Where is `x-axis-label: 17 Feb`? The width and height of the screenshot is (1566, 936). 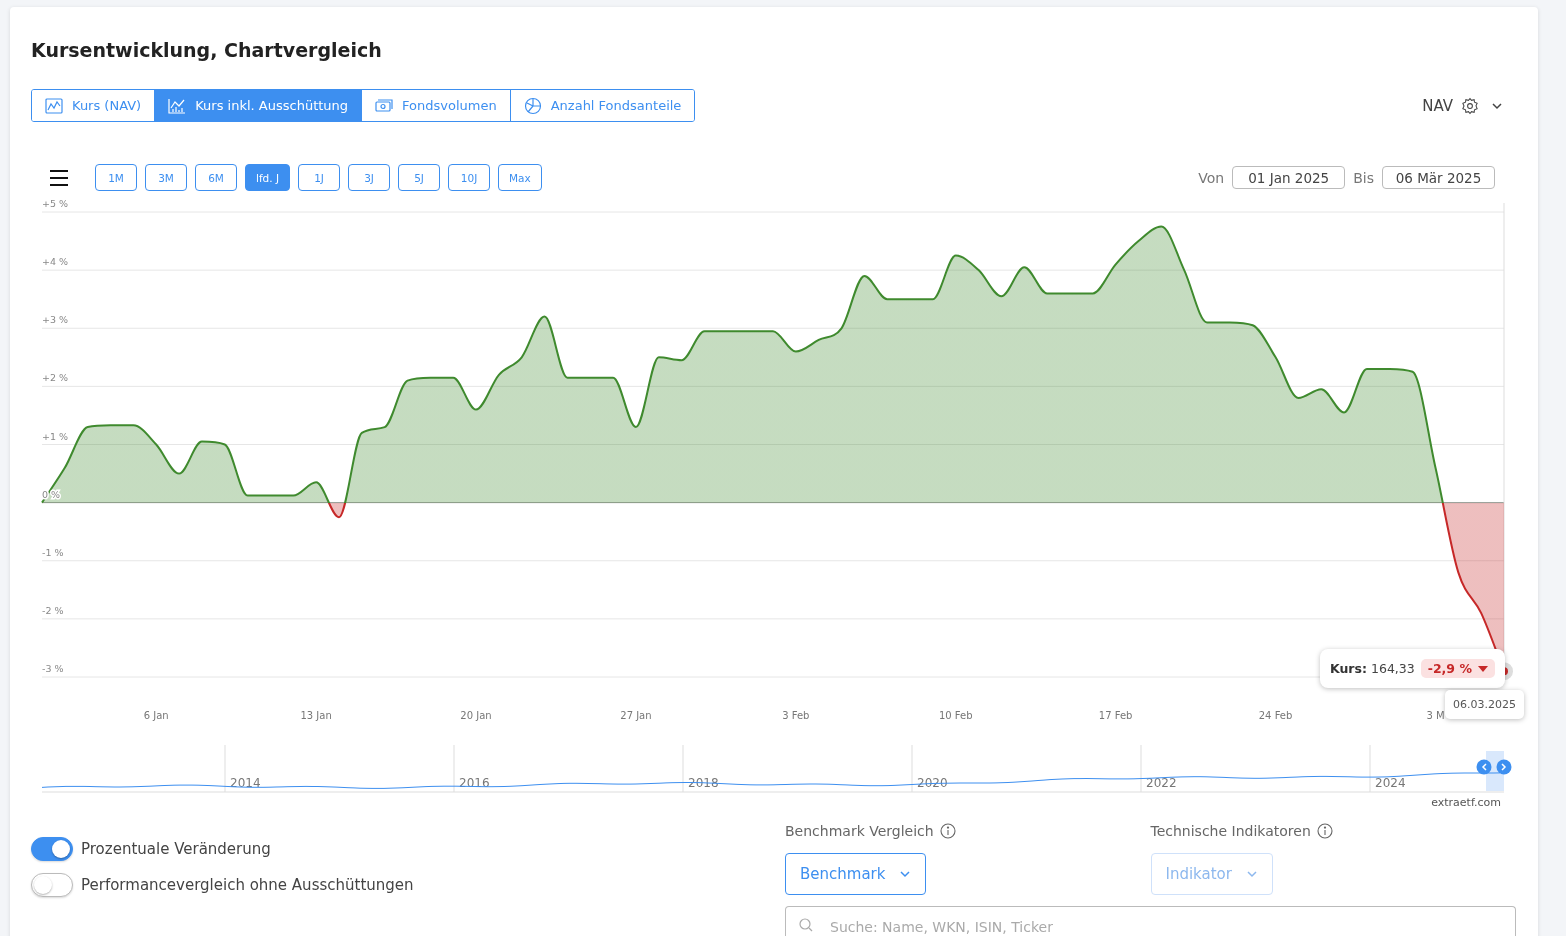
x-axis-label: 17 Feb is located at coordinates (1115, 715).